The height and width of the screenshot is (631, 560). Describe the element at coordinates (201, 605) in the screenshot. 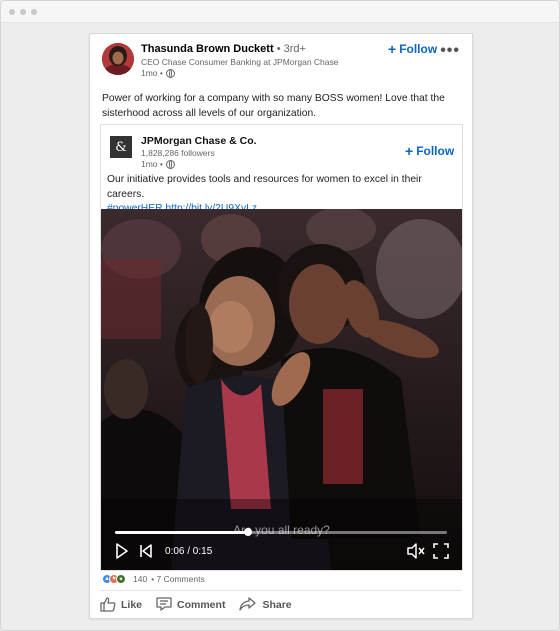

I see `comment-label: Comment` at that location.